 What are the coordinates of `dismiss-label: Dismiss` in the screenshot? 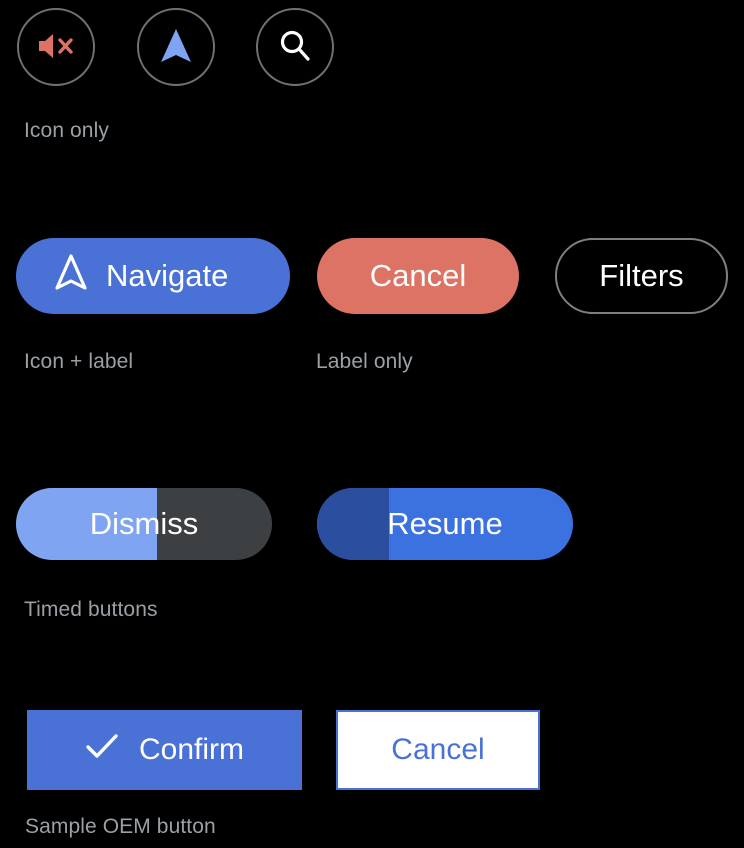 It's located at (144, 523).